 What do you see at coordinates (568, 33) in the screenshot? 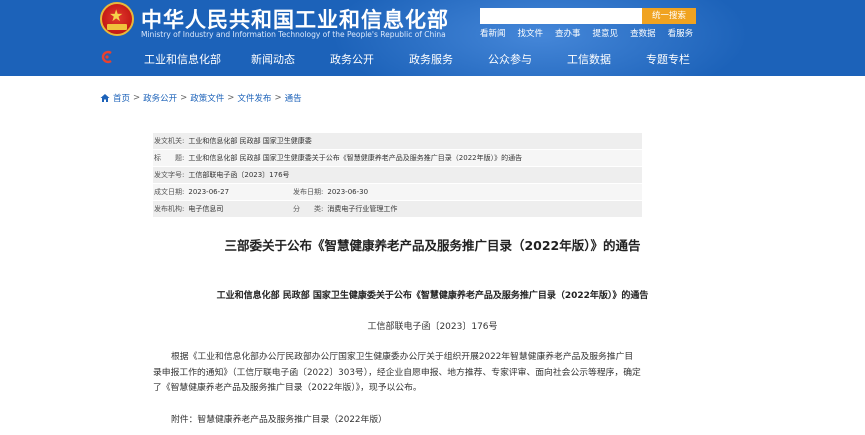
I see `quick-link-services: 查办事` at bounding box center [568, 33].